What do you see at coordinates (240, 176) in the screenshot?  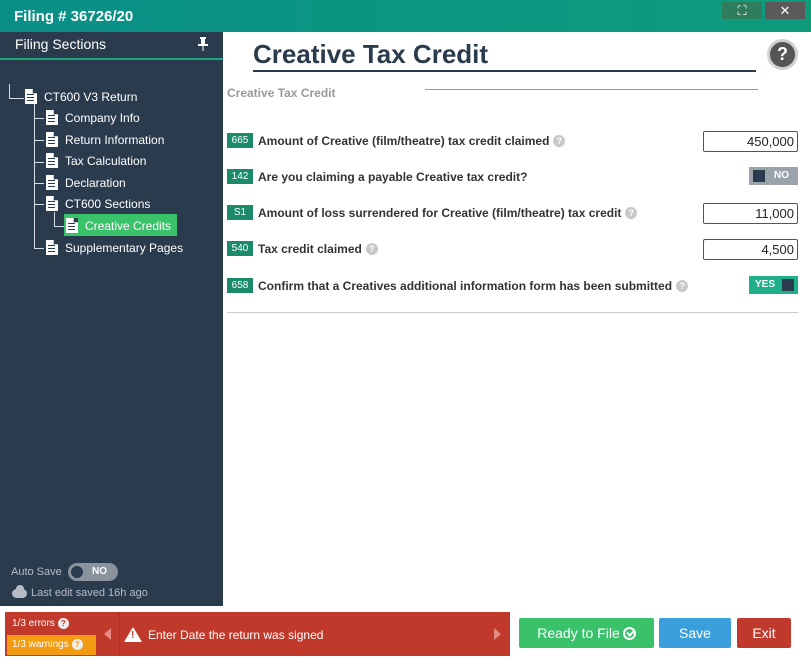 I see `box-code: 142` at bounding box center [240, 176].